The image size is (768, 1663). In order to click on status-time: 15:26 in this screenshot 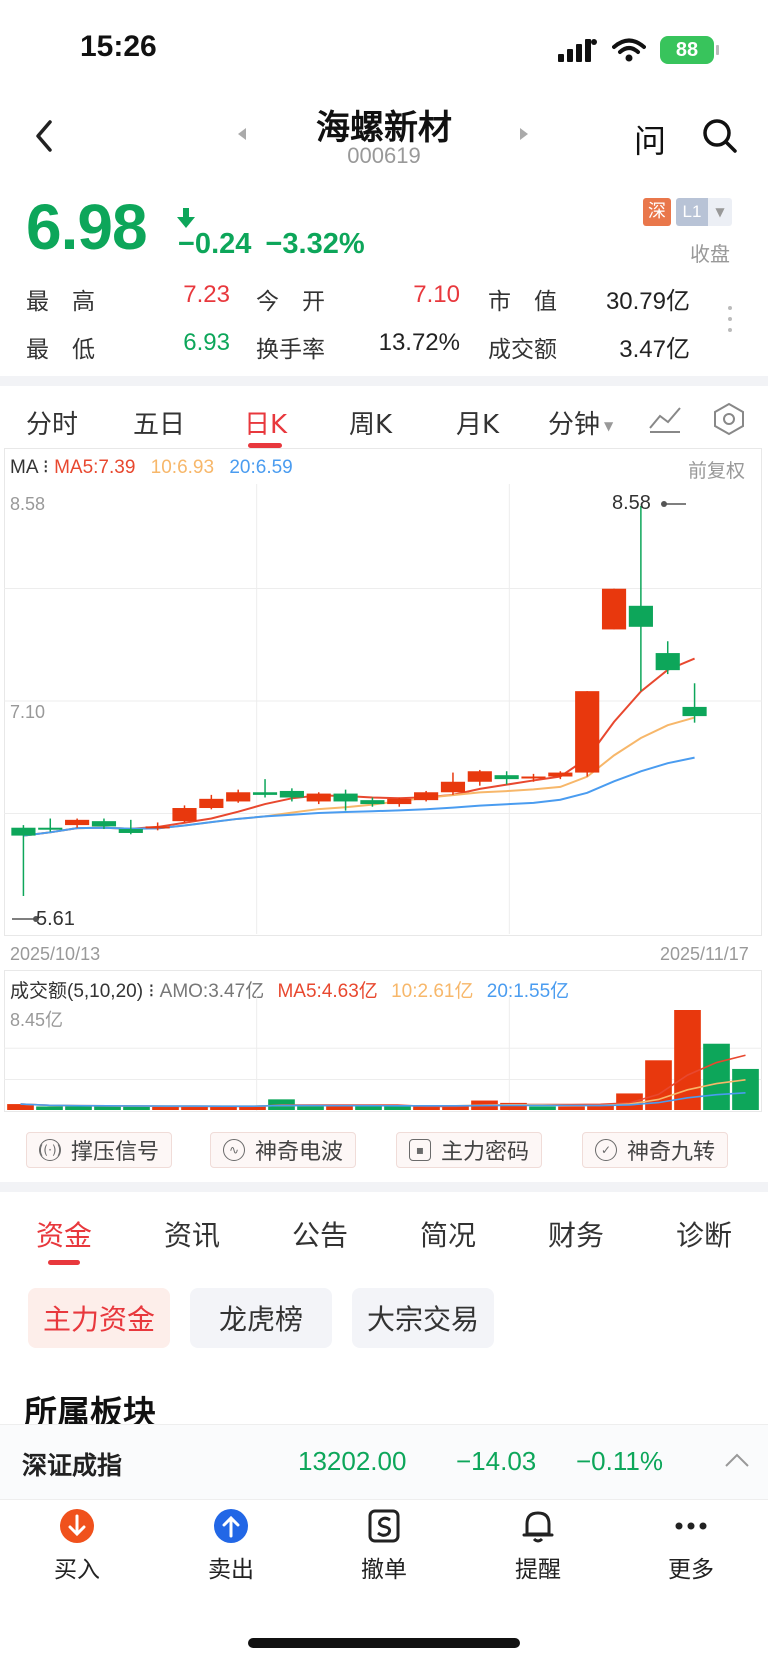, I will do `click(118, 46)`.